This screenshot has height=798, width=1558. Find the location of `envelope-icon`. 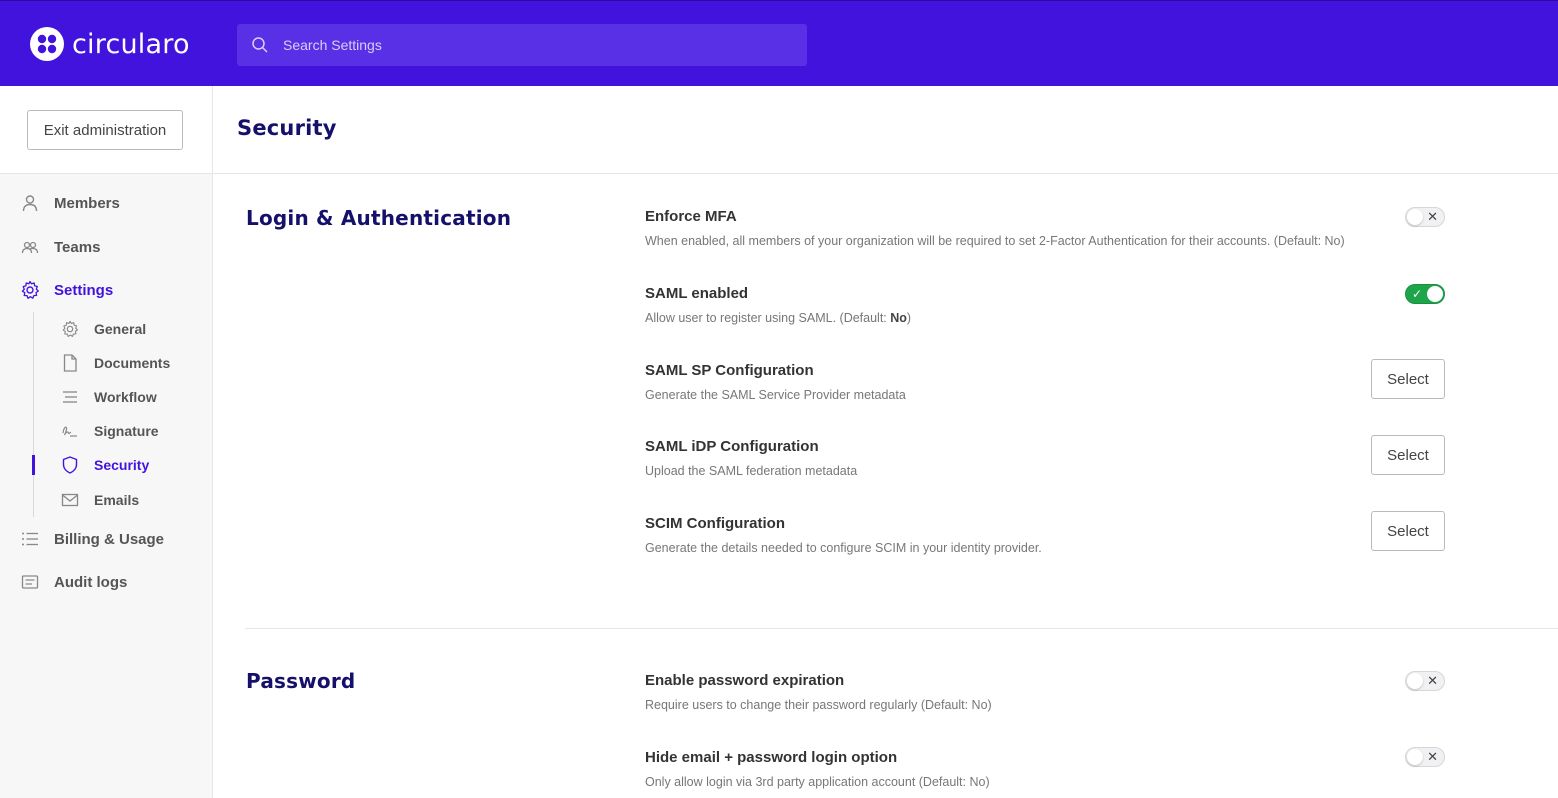

envelope-icon is located at coordinates (70, 500).